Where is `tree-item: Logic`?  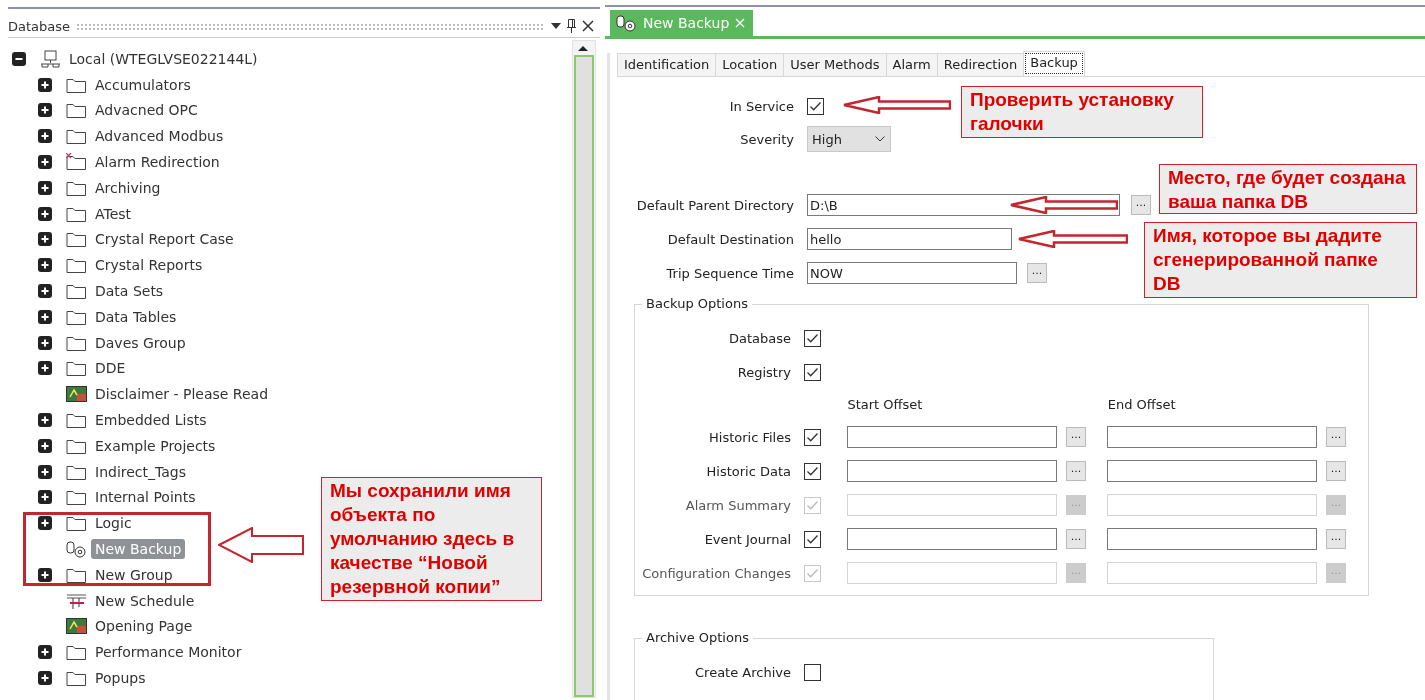 tree-item: Logic is located at coordinates (113, 523).